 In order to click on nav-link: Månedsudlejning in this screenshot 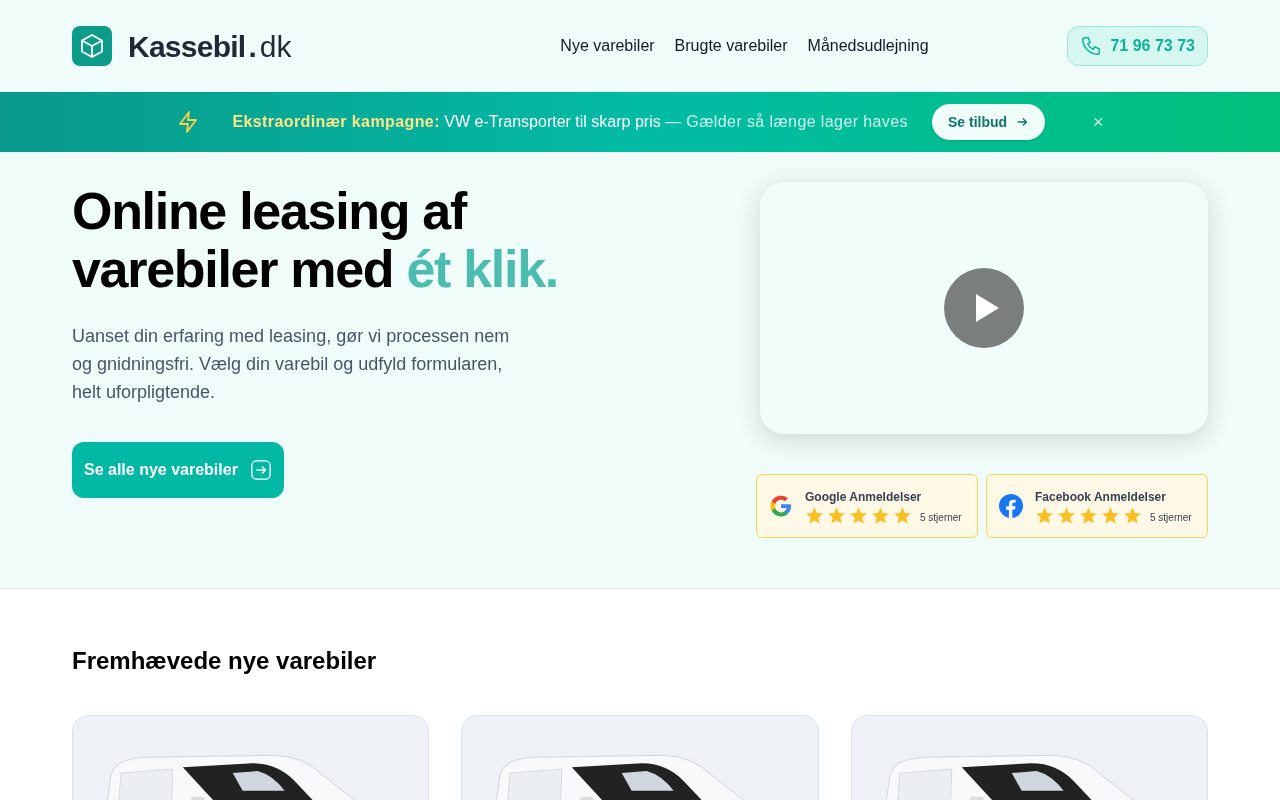, I will do `click(868, 46)`.